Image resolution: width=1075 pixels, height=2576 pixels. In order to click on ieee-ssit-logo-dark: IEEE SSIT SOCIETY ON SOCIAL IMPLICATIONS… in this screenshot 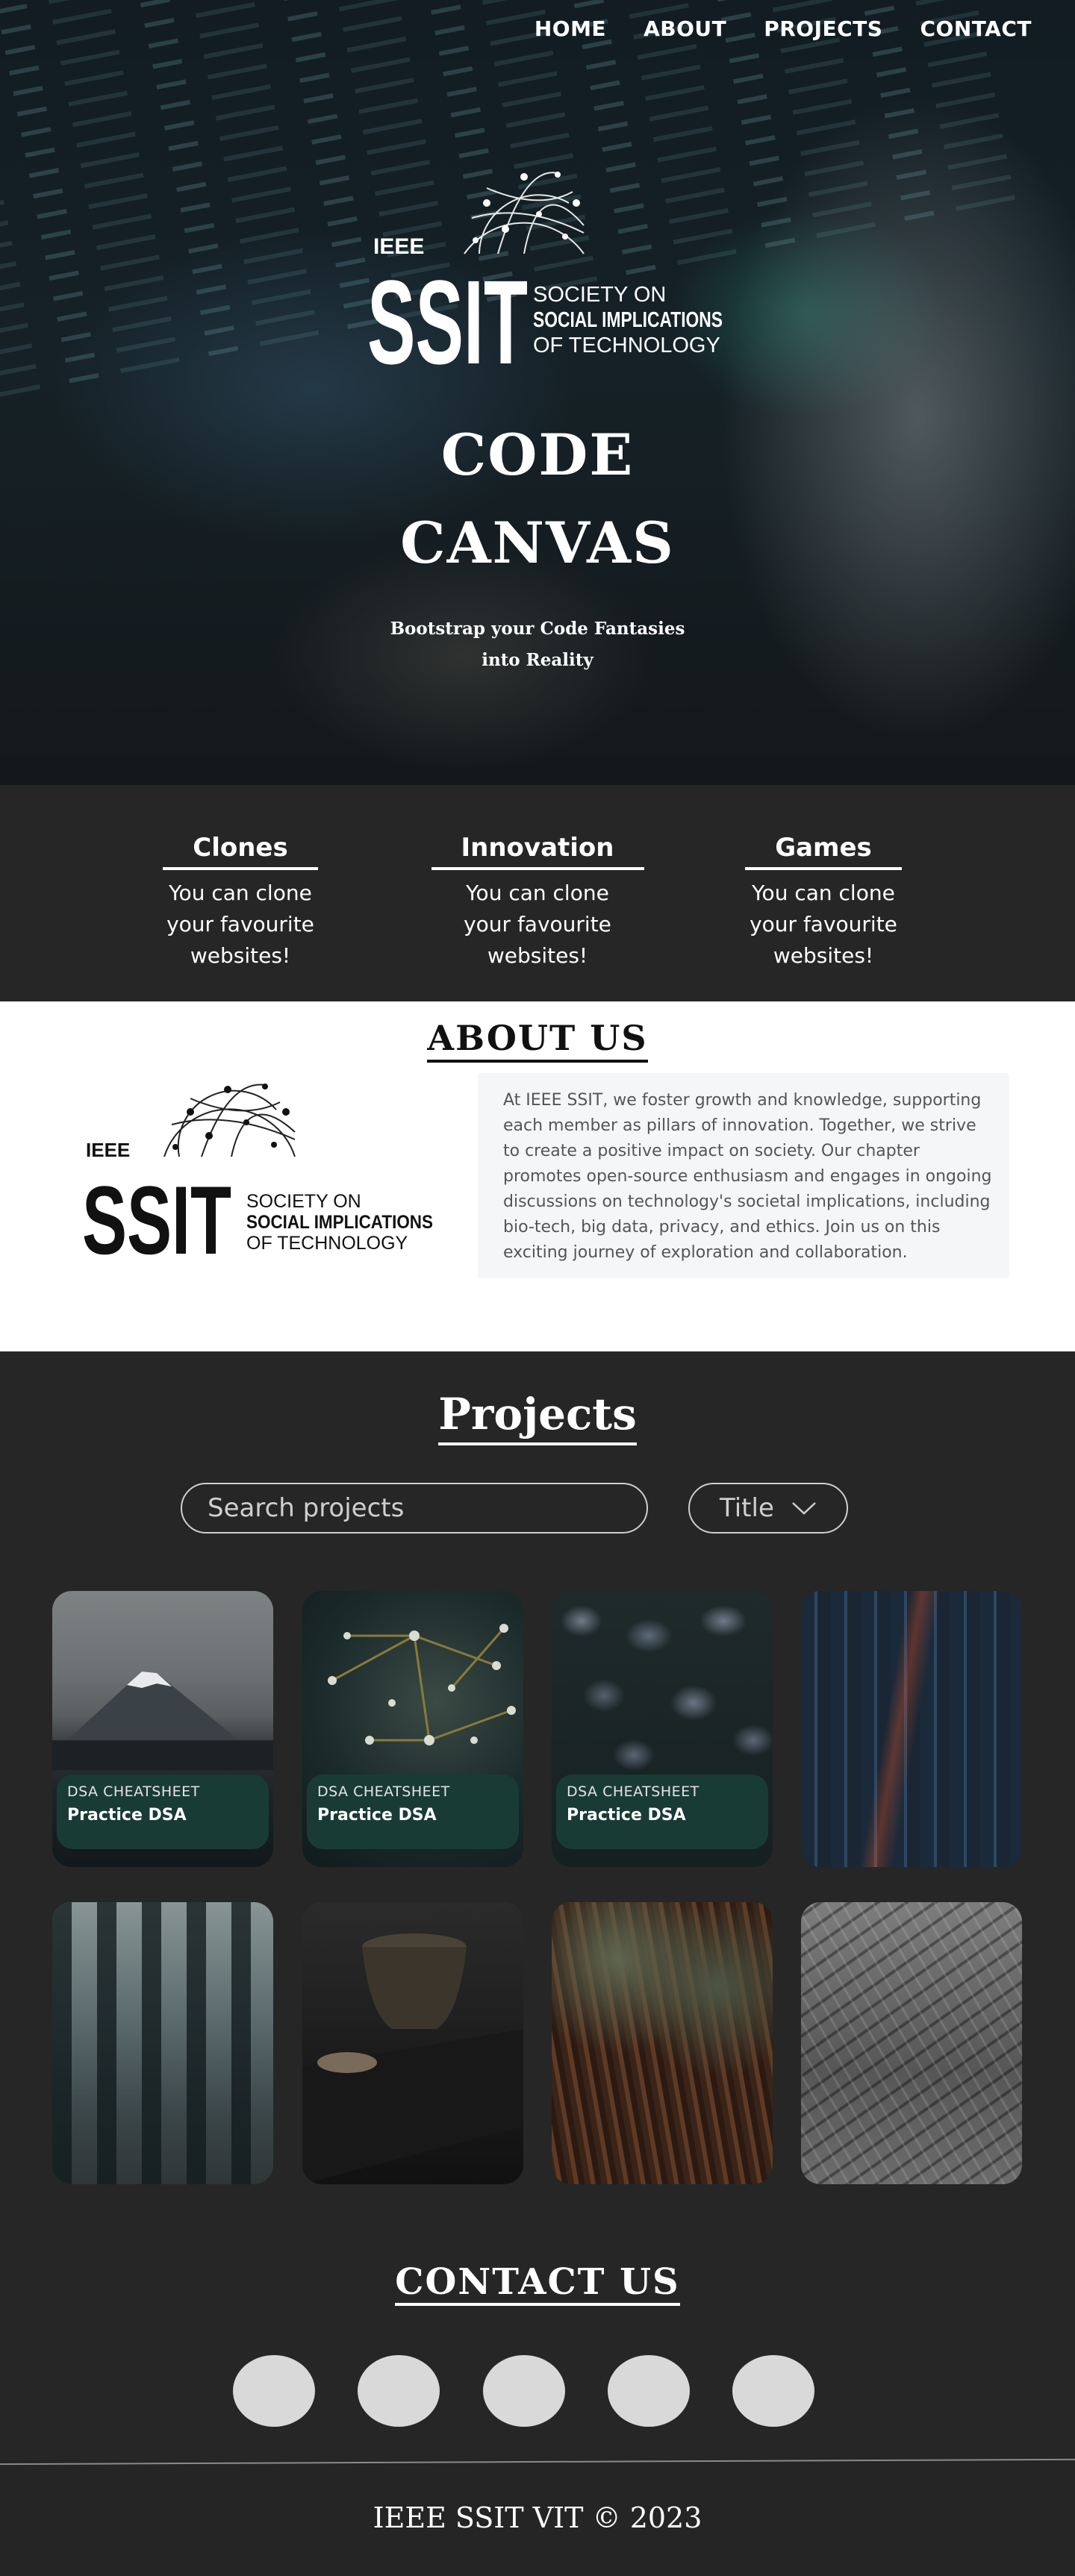, I will do `click(257, 1173)`.